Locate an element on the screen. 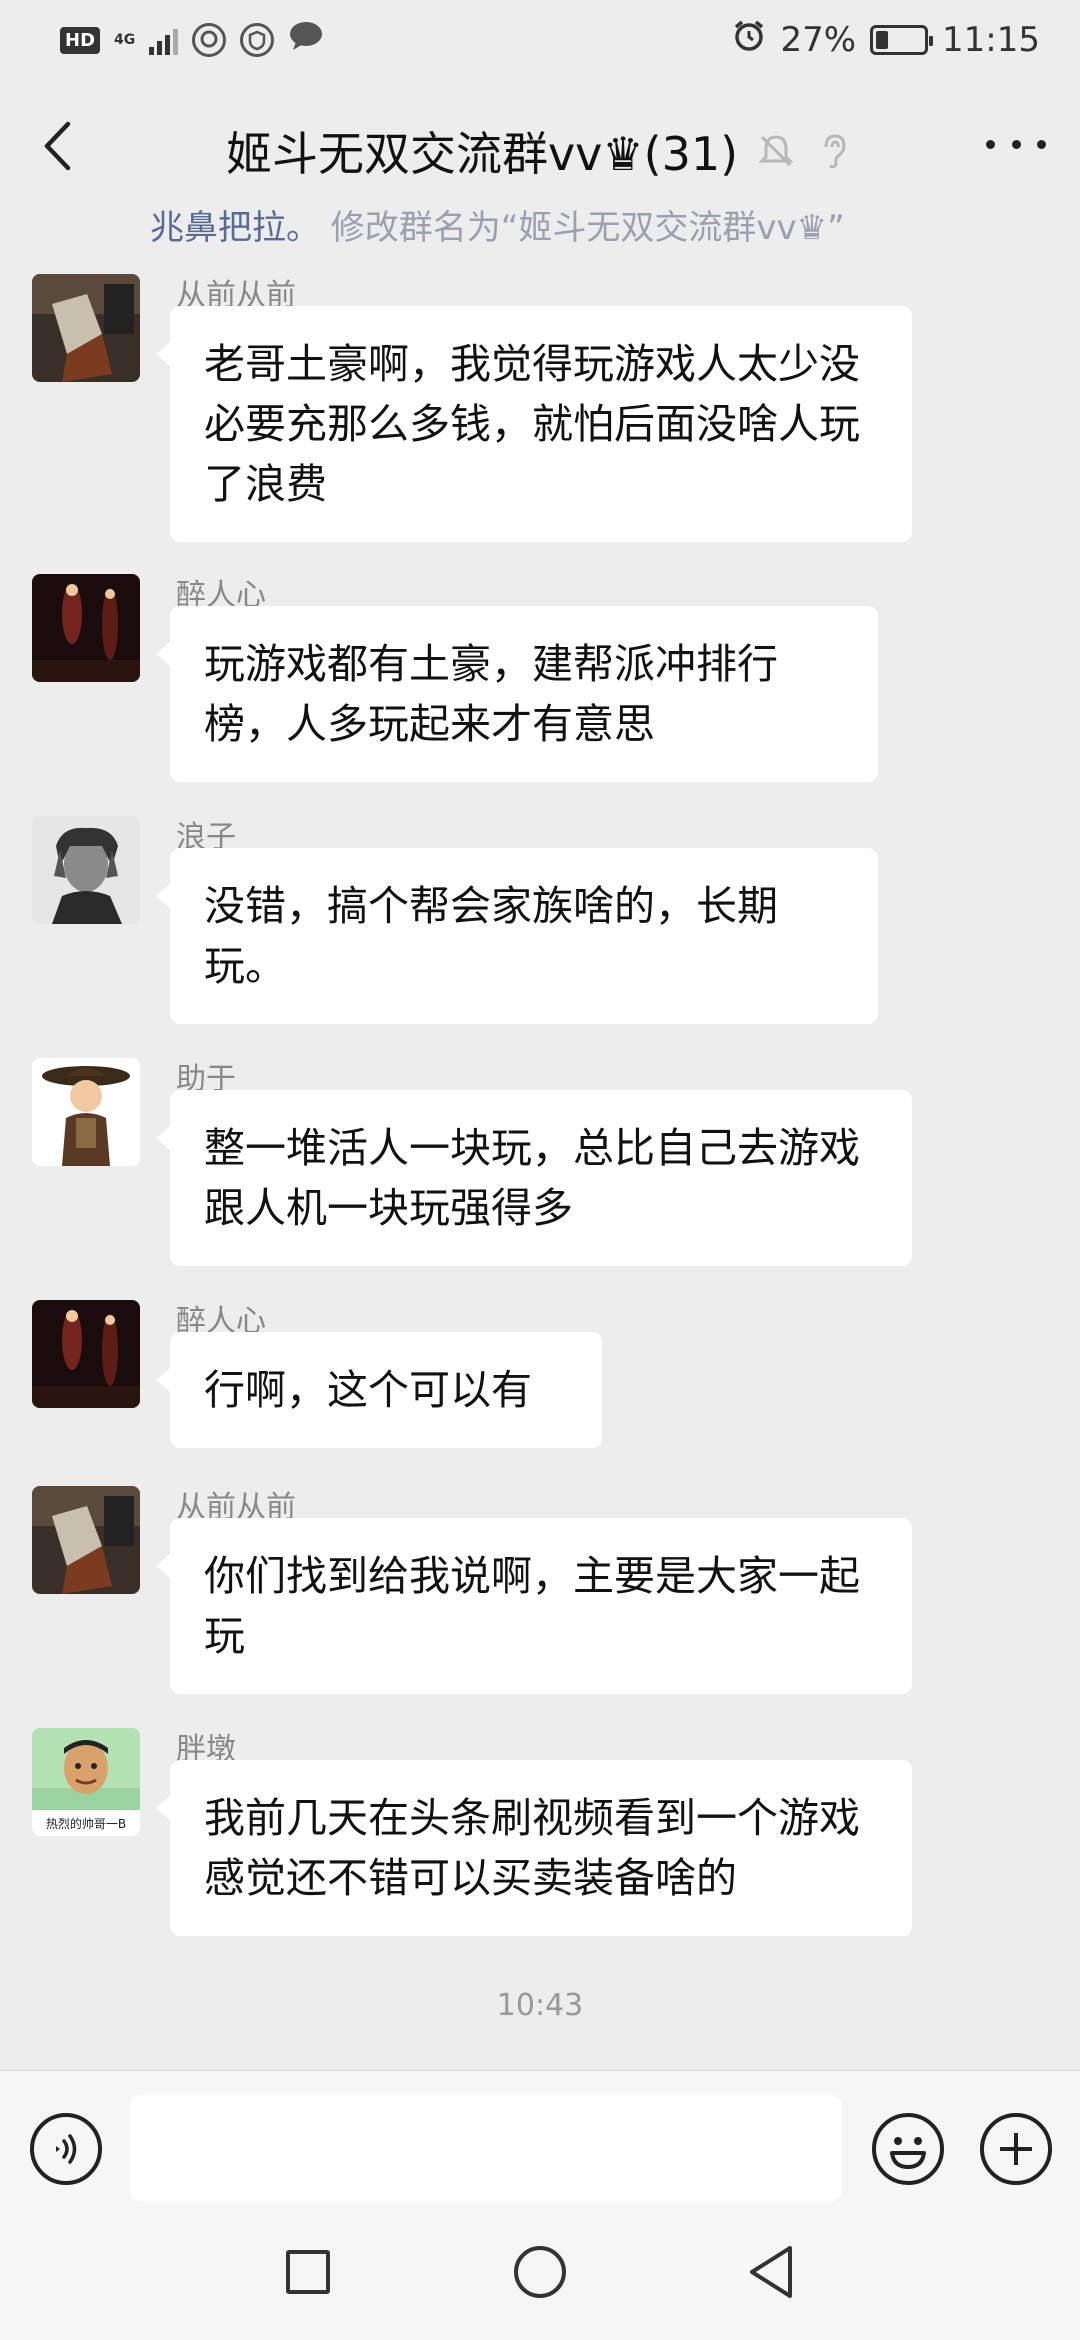 The width and height of the screenshot is (1080, 2340). message-input is located at coordinates (486, 2148).